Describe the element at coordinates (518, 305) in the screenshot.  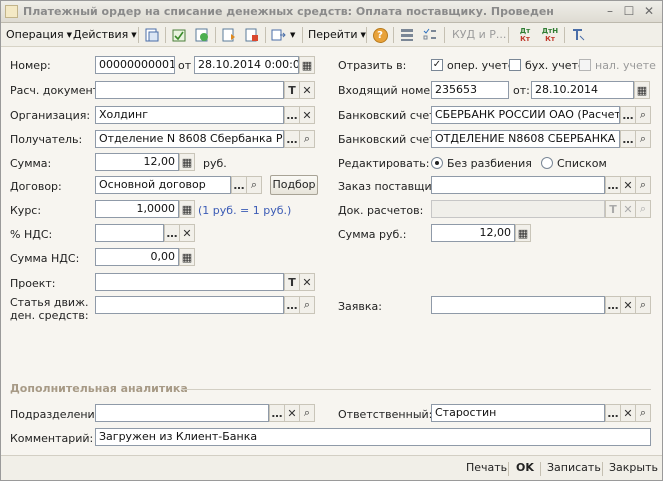
I see `request-field` at that location.